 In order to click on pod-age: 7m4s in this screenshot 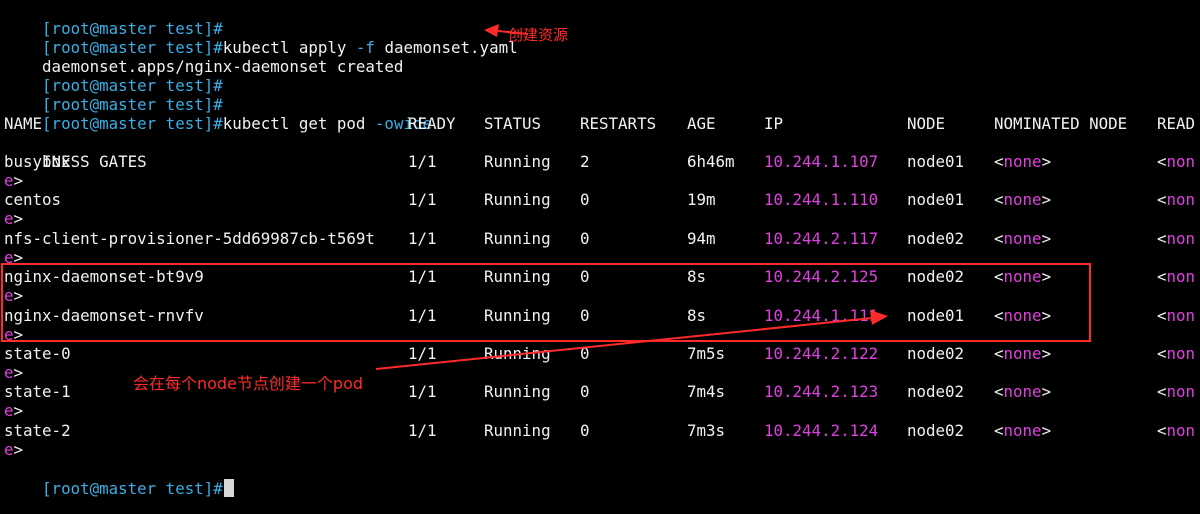, I will do `click(706, 391)`.